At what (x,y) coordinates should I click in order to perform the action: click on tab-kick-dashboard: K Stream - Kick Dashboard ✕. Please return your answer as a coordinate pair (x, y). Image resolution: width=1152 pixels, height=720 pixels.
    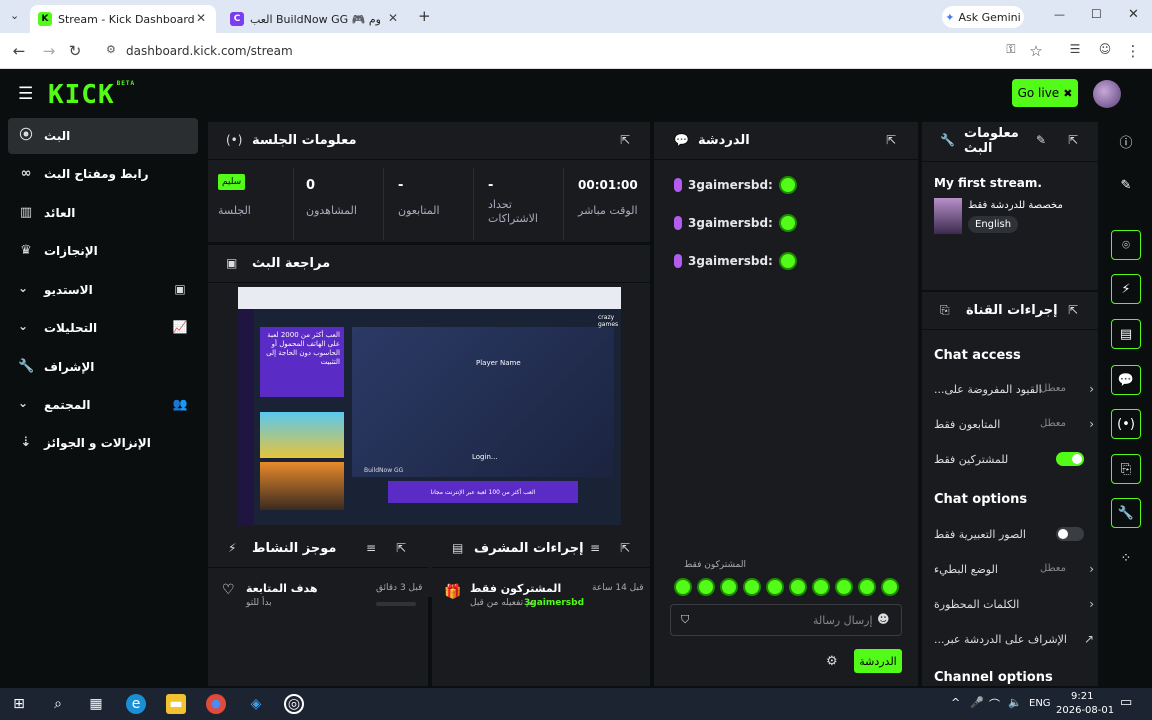
    Looking at the image, I should click on (123, 19).